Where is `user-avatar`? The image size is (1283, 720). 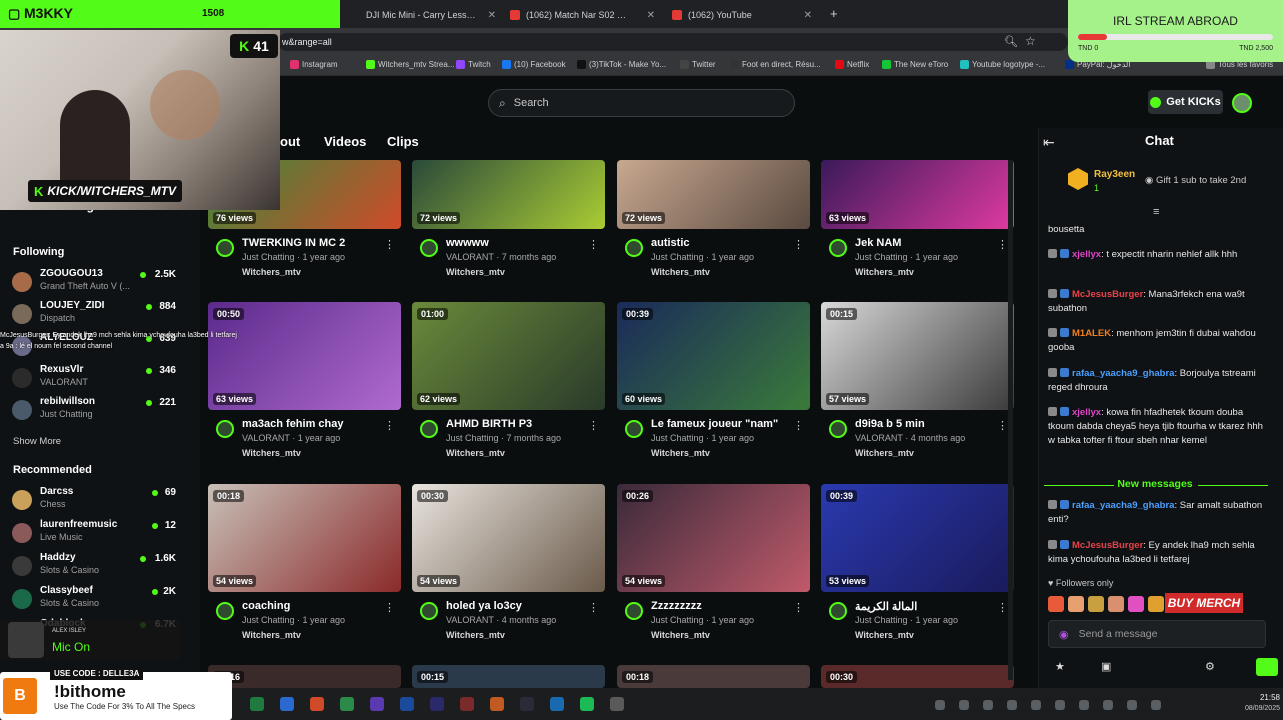 user-avatar is located at coordinates (1242, 103).